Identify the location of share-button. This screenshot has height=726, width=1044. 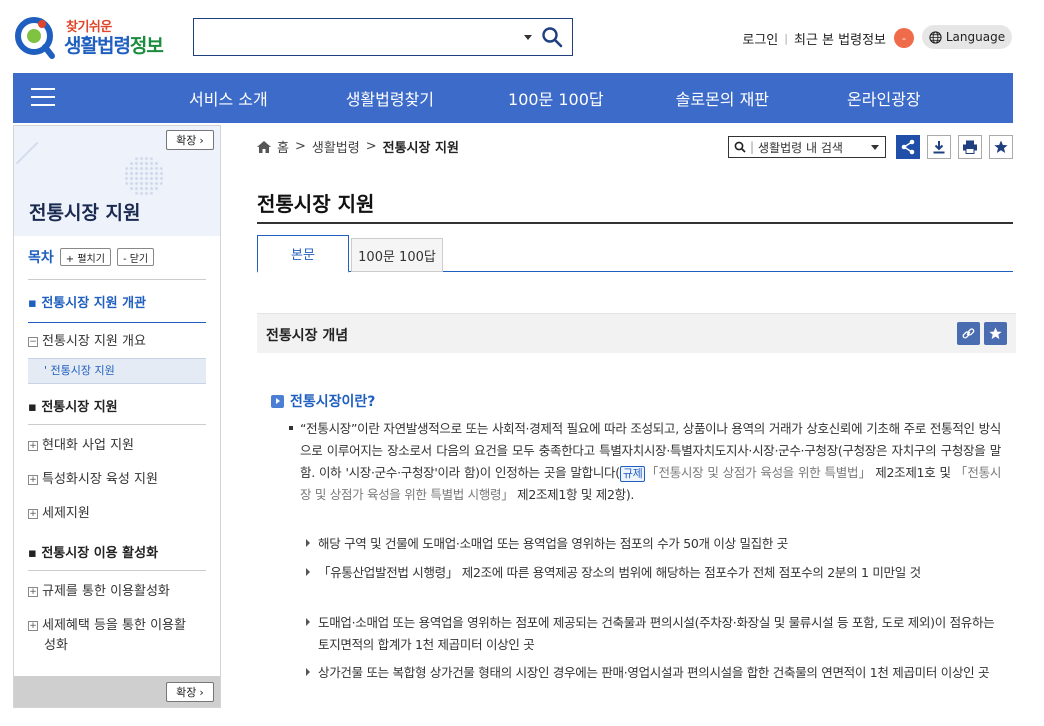
(908, 147).